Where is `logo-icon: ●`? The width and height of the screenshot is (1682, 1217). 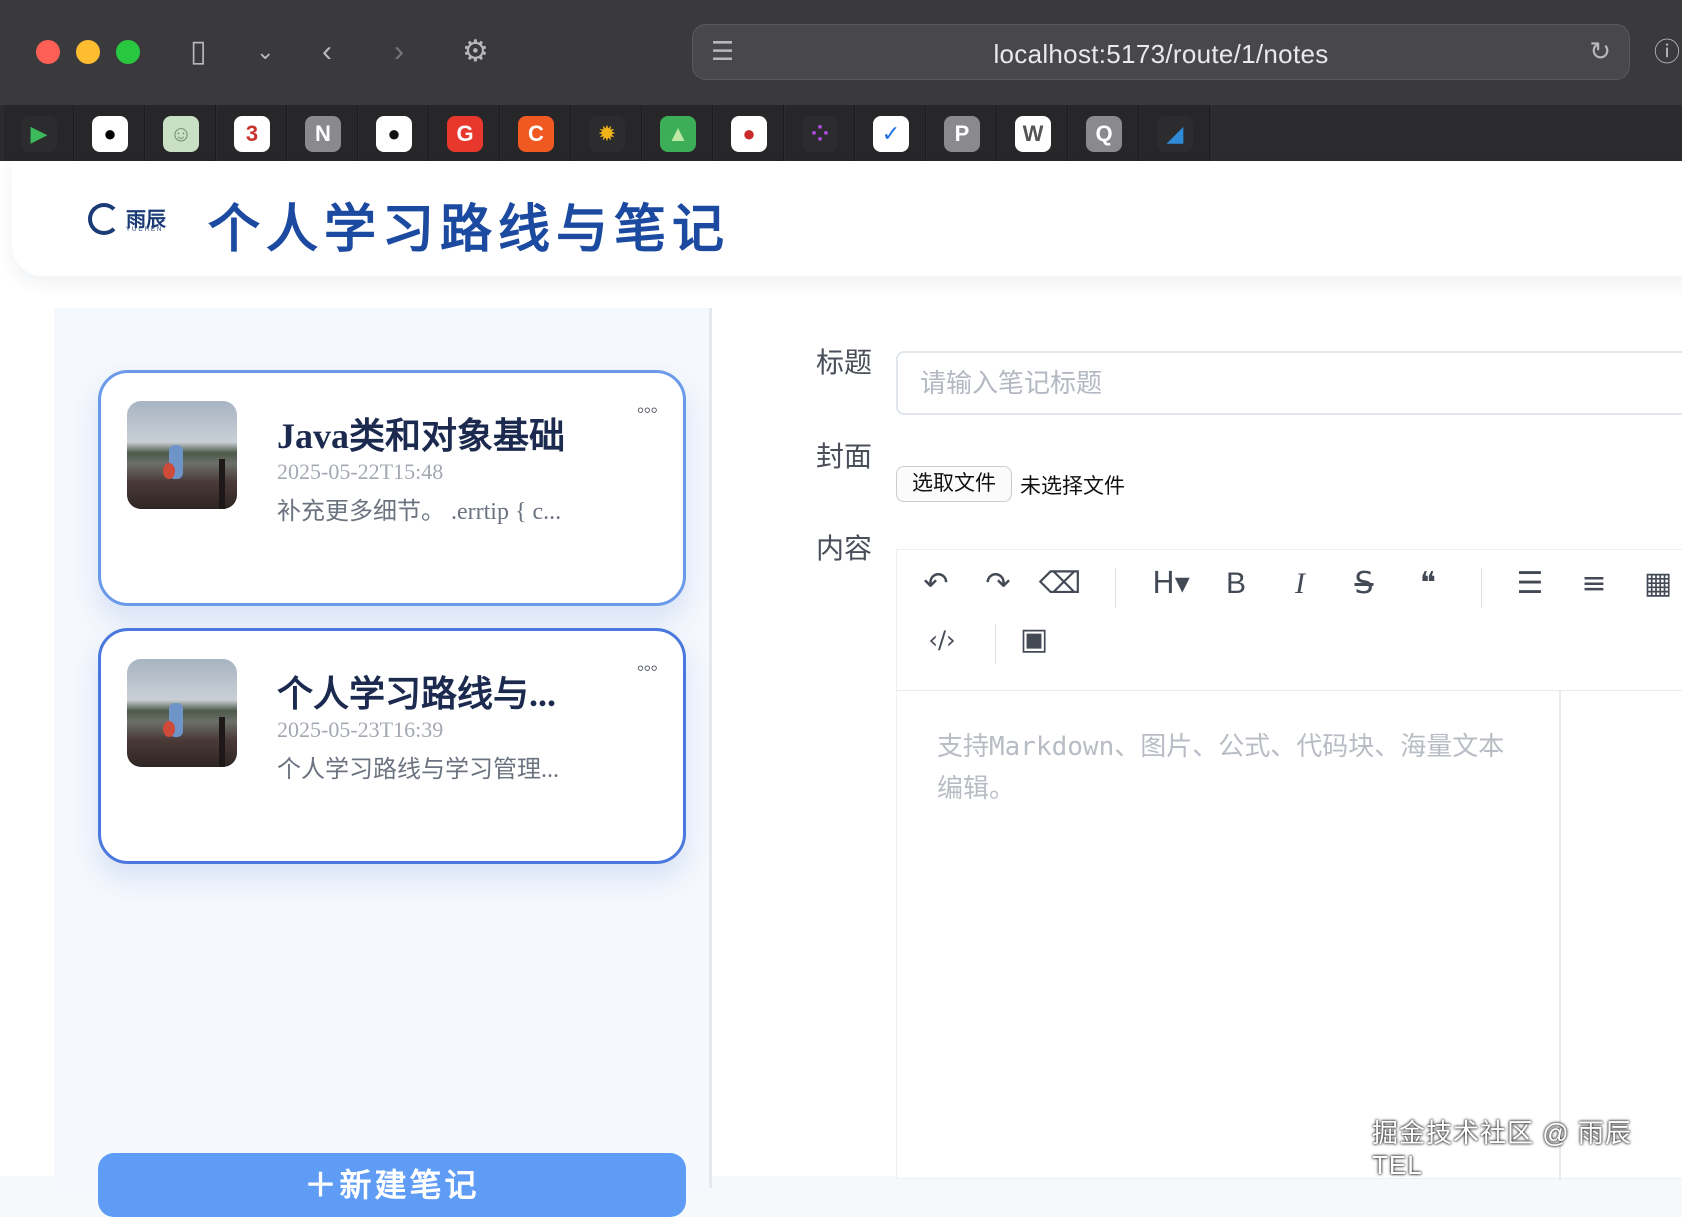 logo-icon: ● is located at coordinates (749, 134).